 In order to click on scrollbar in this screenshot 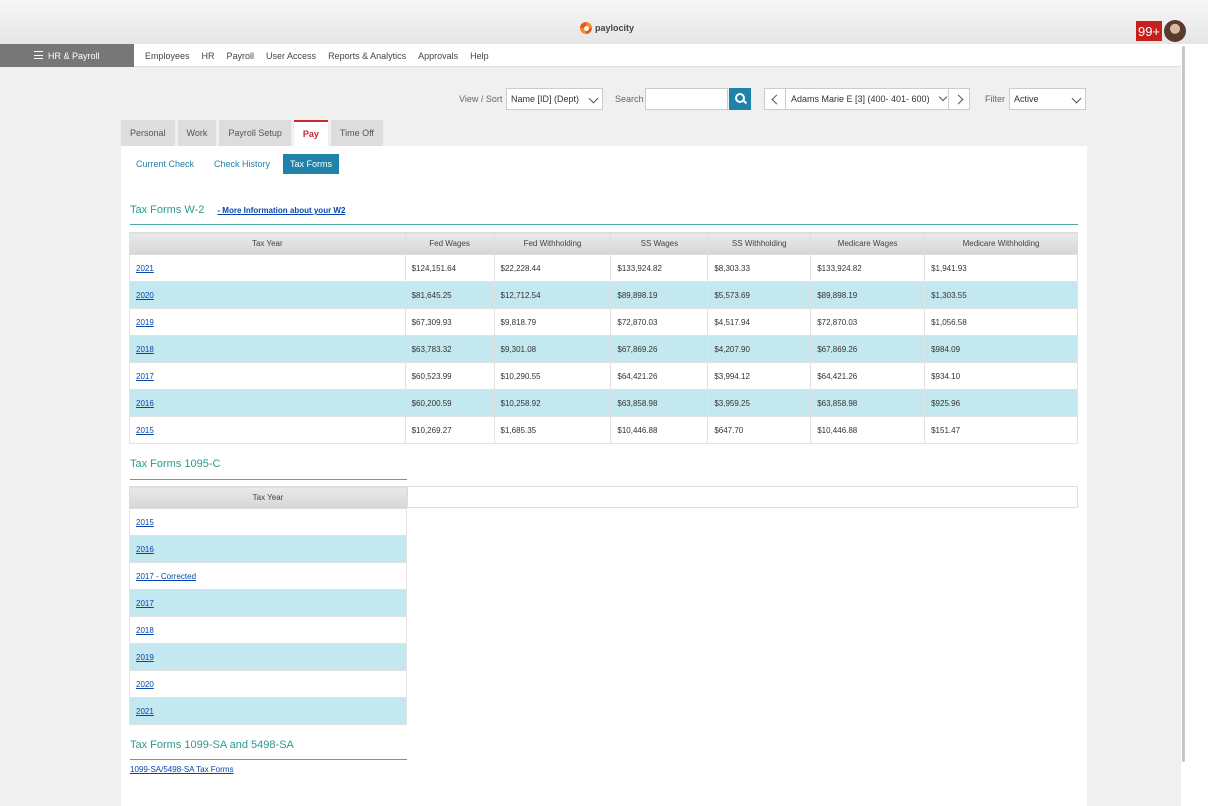, I will do `click(1194, 425)`.